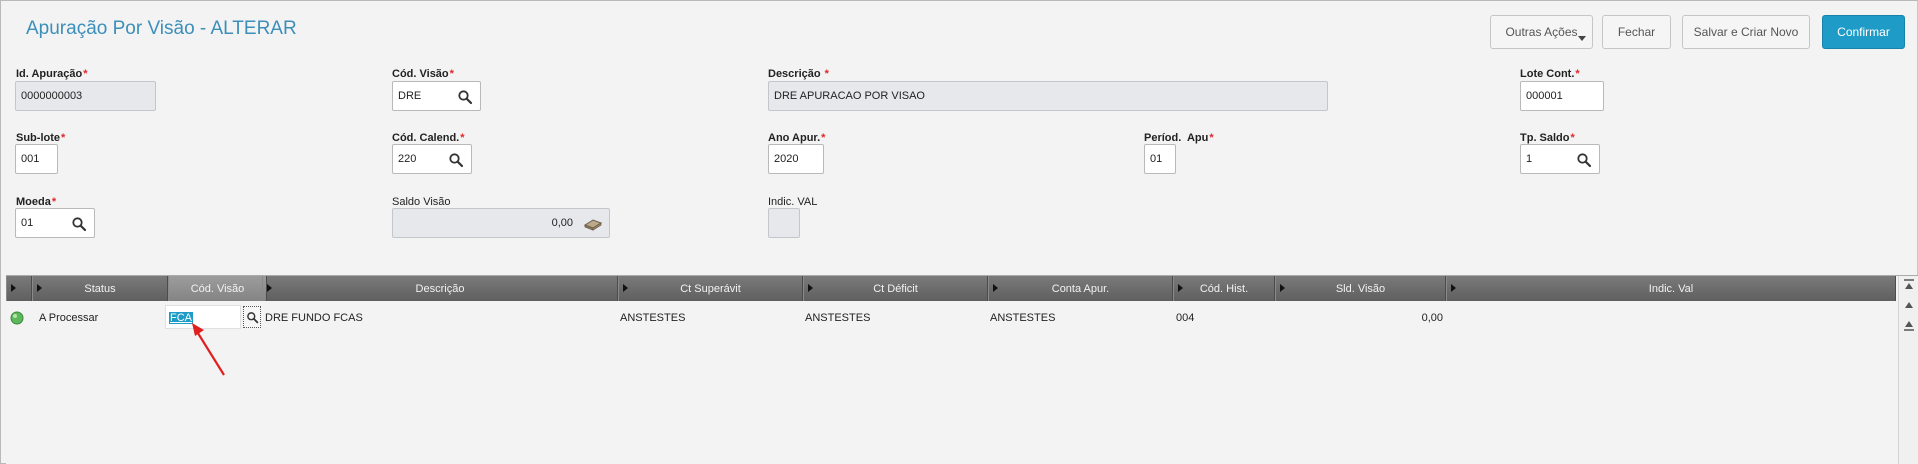 This screenshot has height=464, width=1918. I want to click on id-apuracao-label: Id. Apuração*, so click(52, 74).